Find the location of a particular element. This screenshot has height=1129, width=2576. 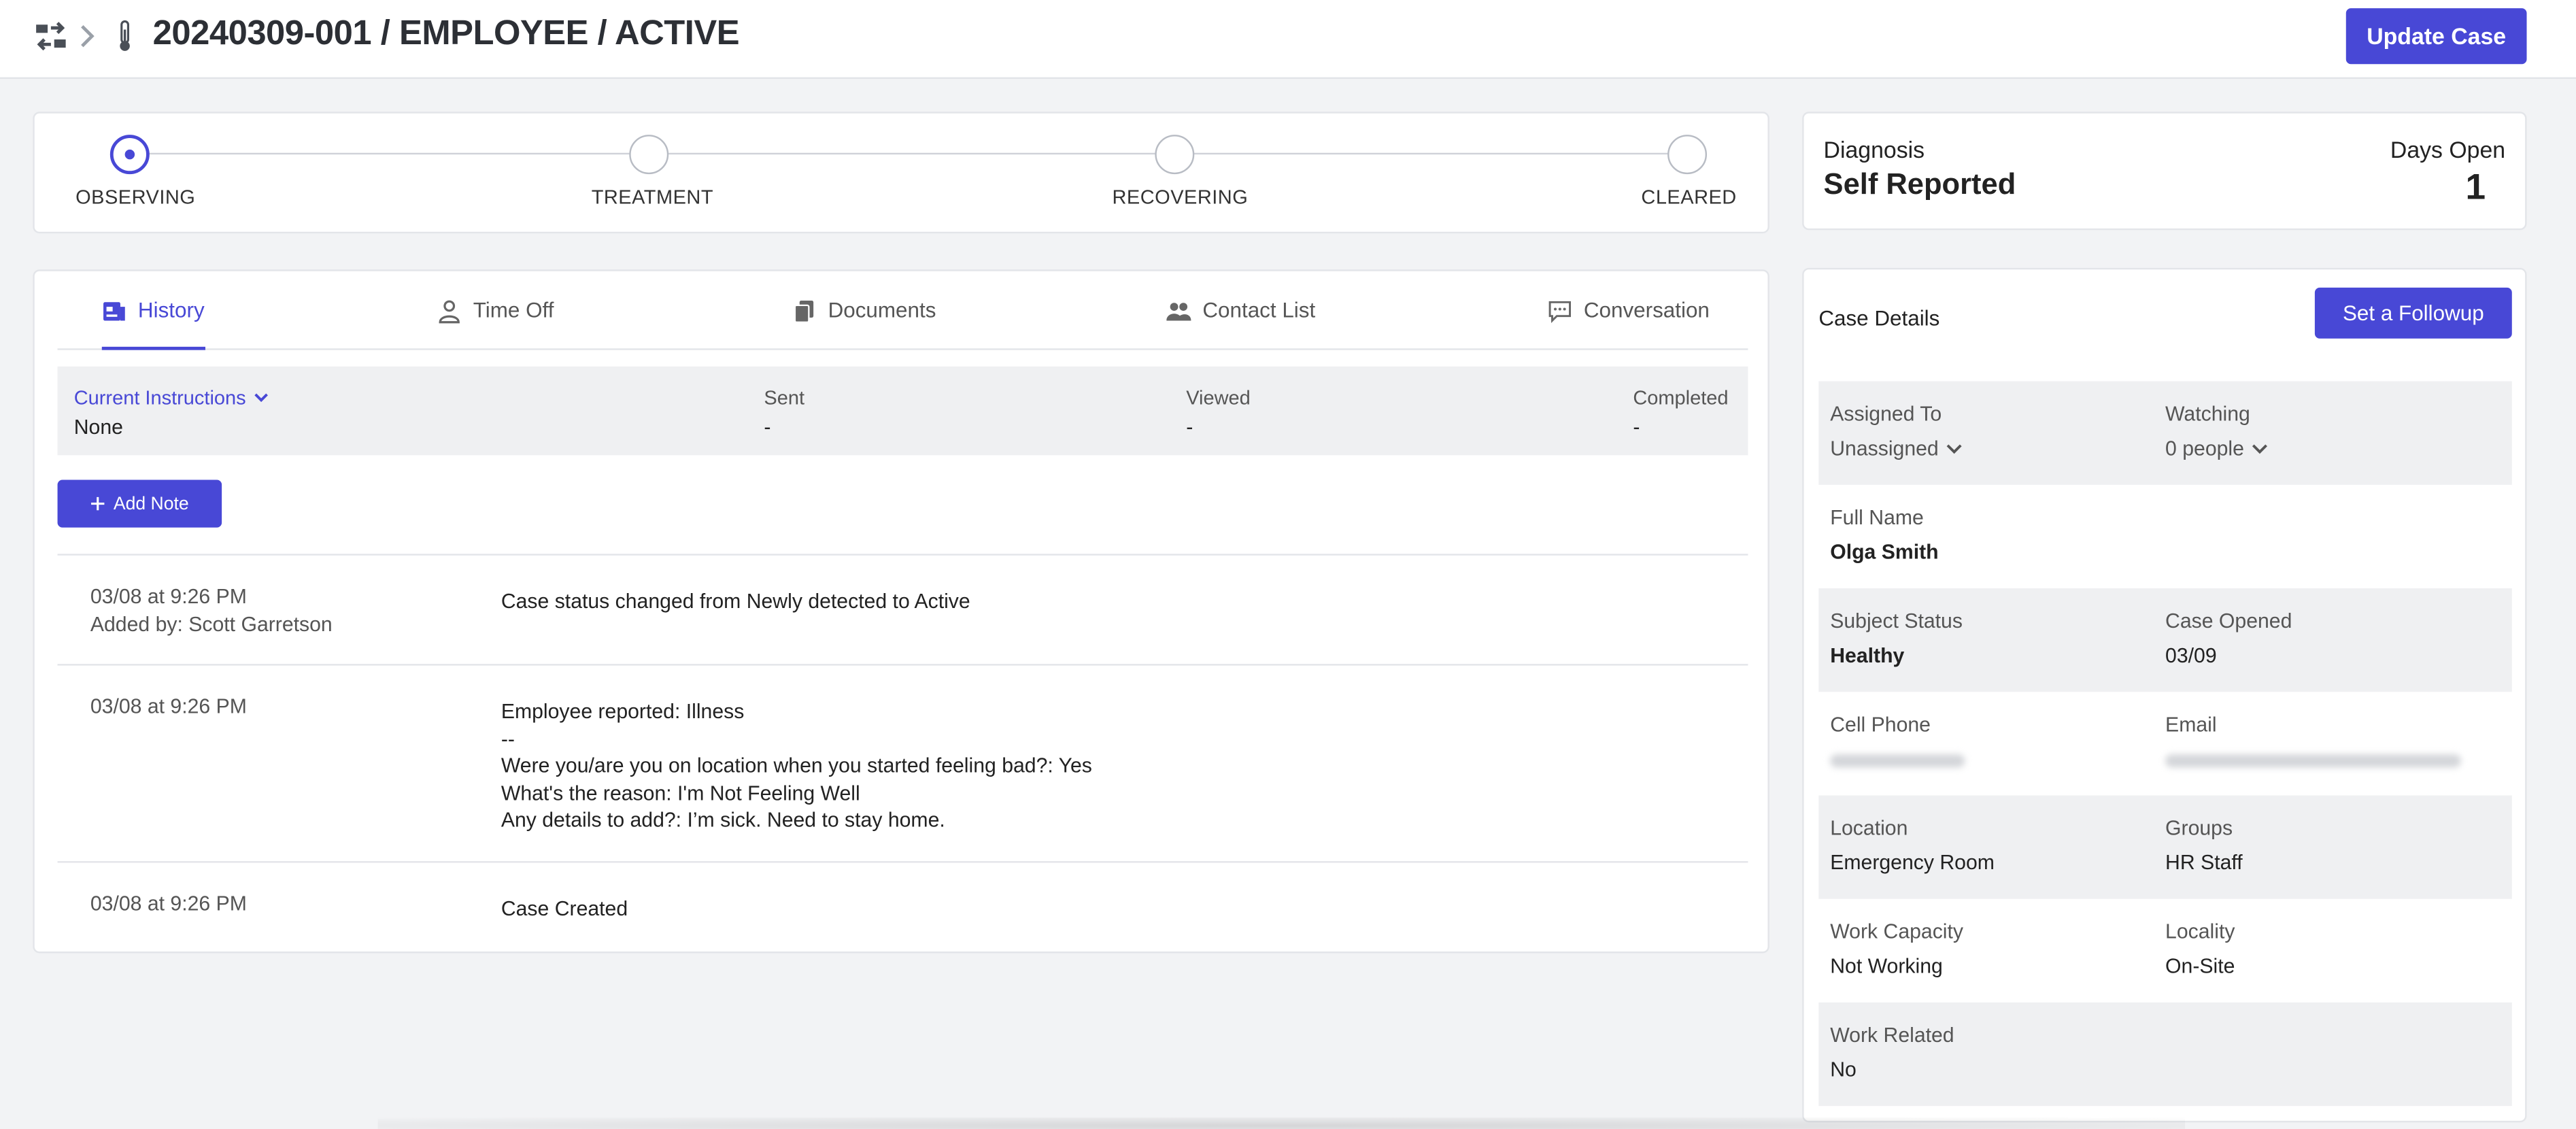

update-case-button: Update Case is located at coordinates (2436, 36).